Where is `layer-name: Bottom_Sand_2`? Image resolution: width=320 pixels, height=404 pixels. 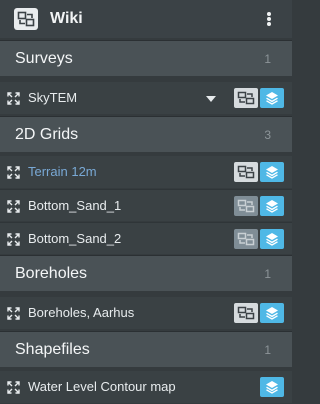 layer-name: Bottom_Sand_2 is located at coordinates (74, 239).